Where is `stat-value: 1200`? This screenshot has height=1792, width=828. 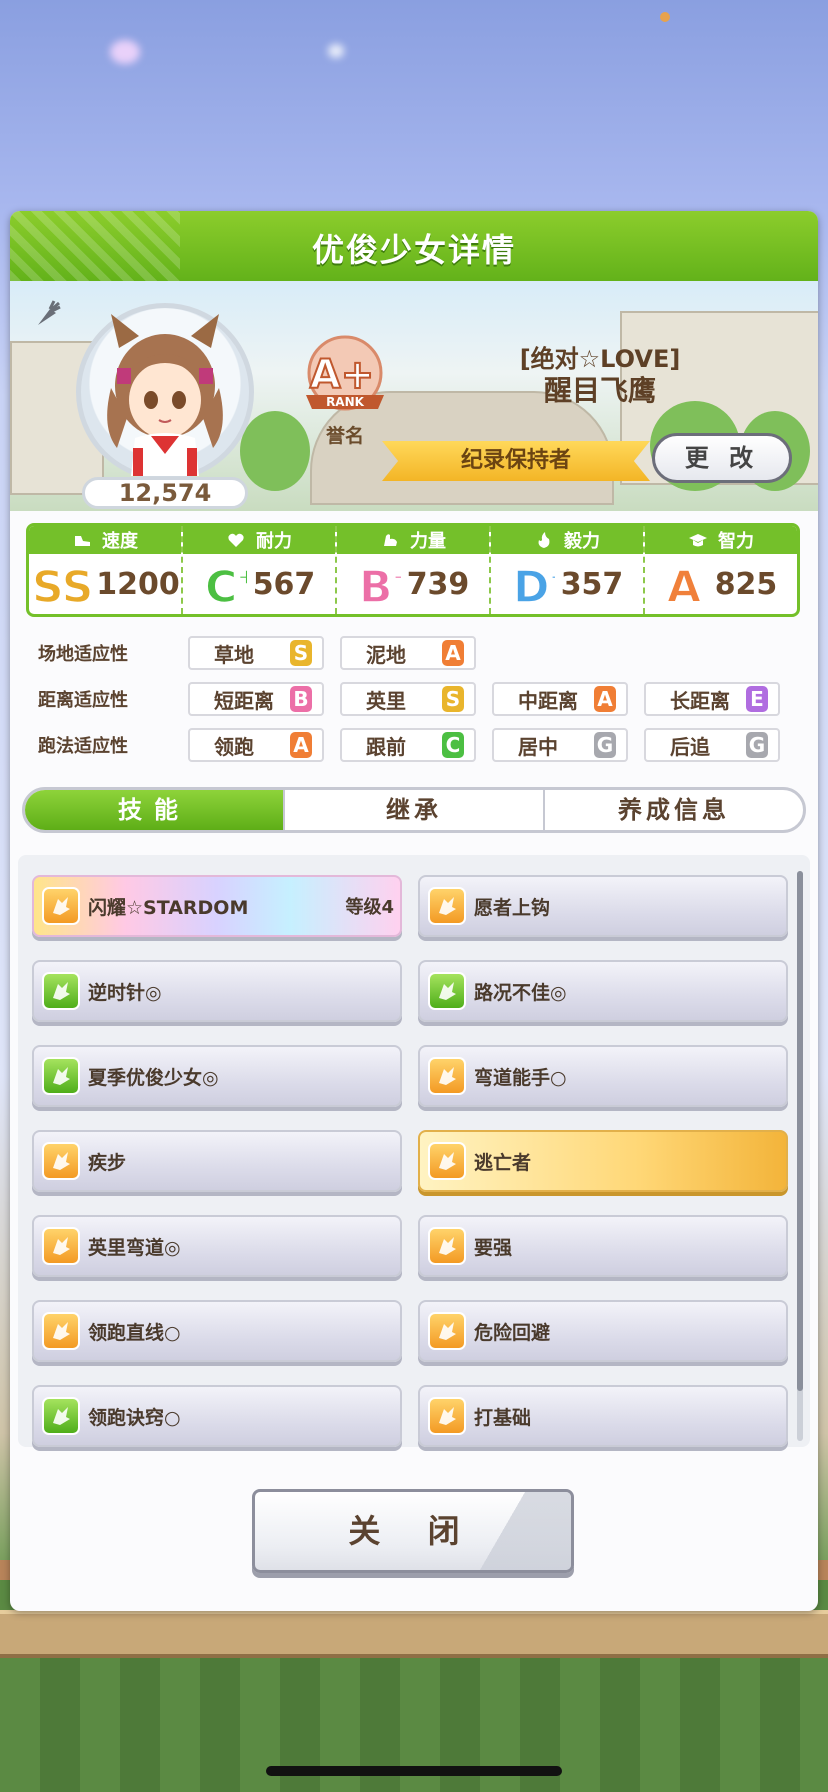
stat-value: 1200 is located at coordinates (138, 584).